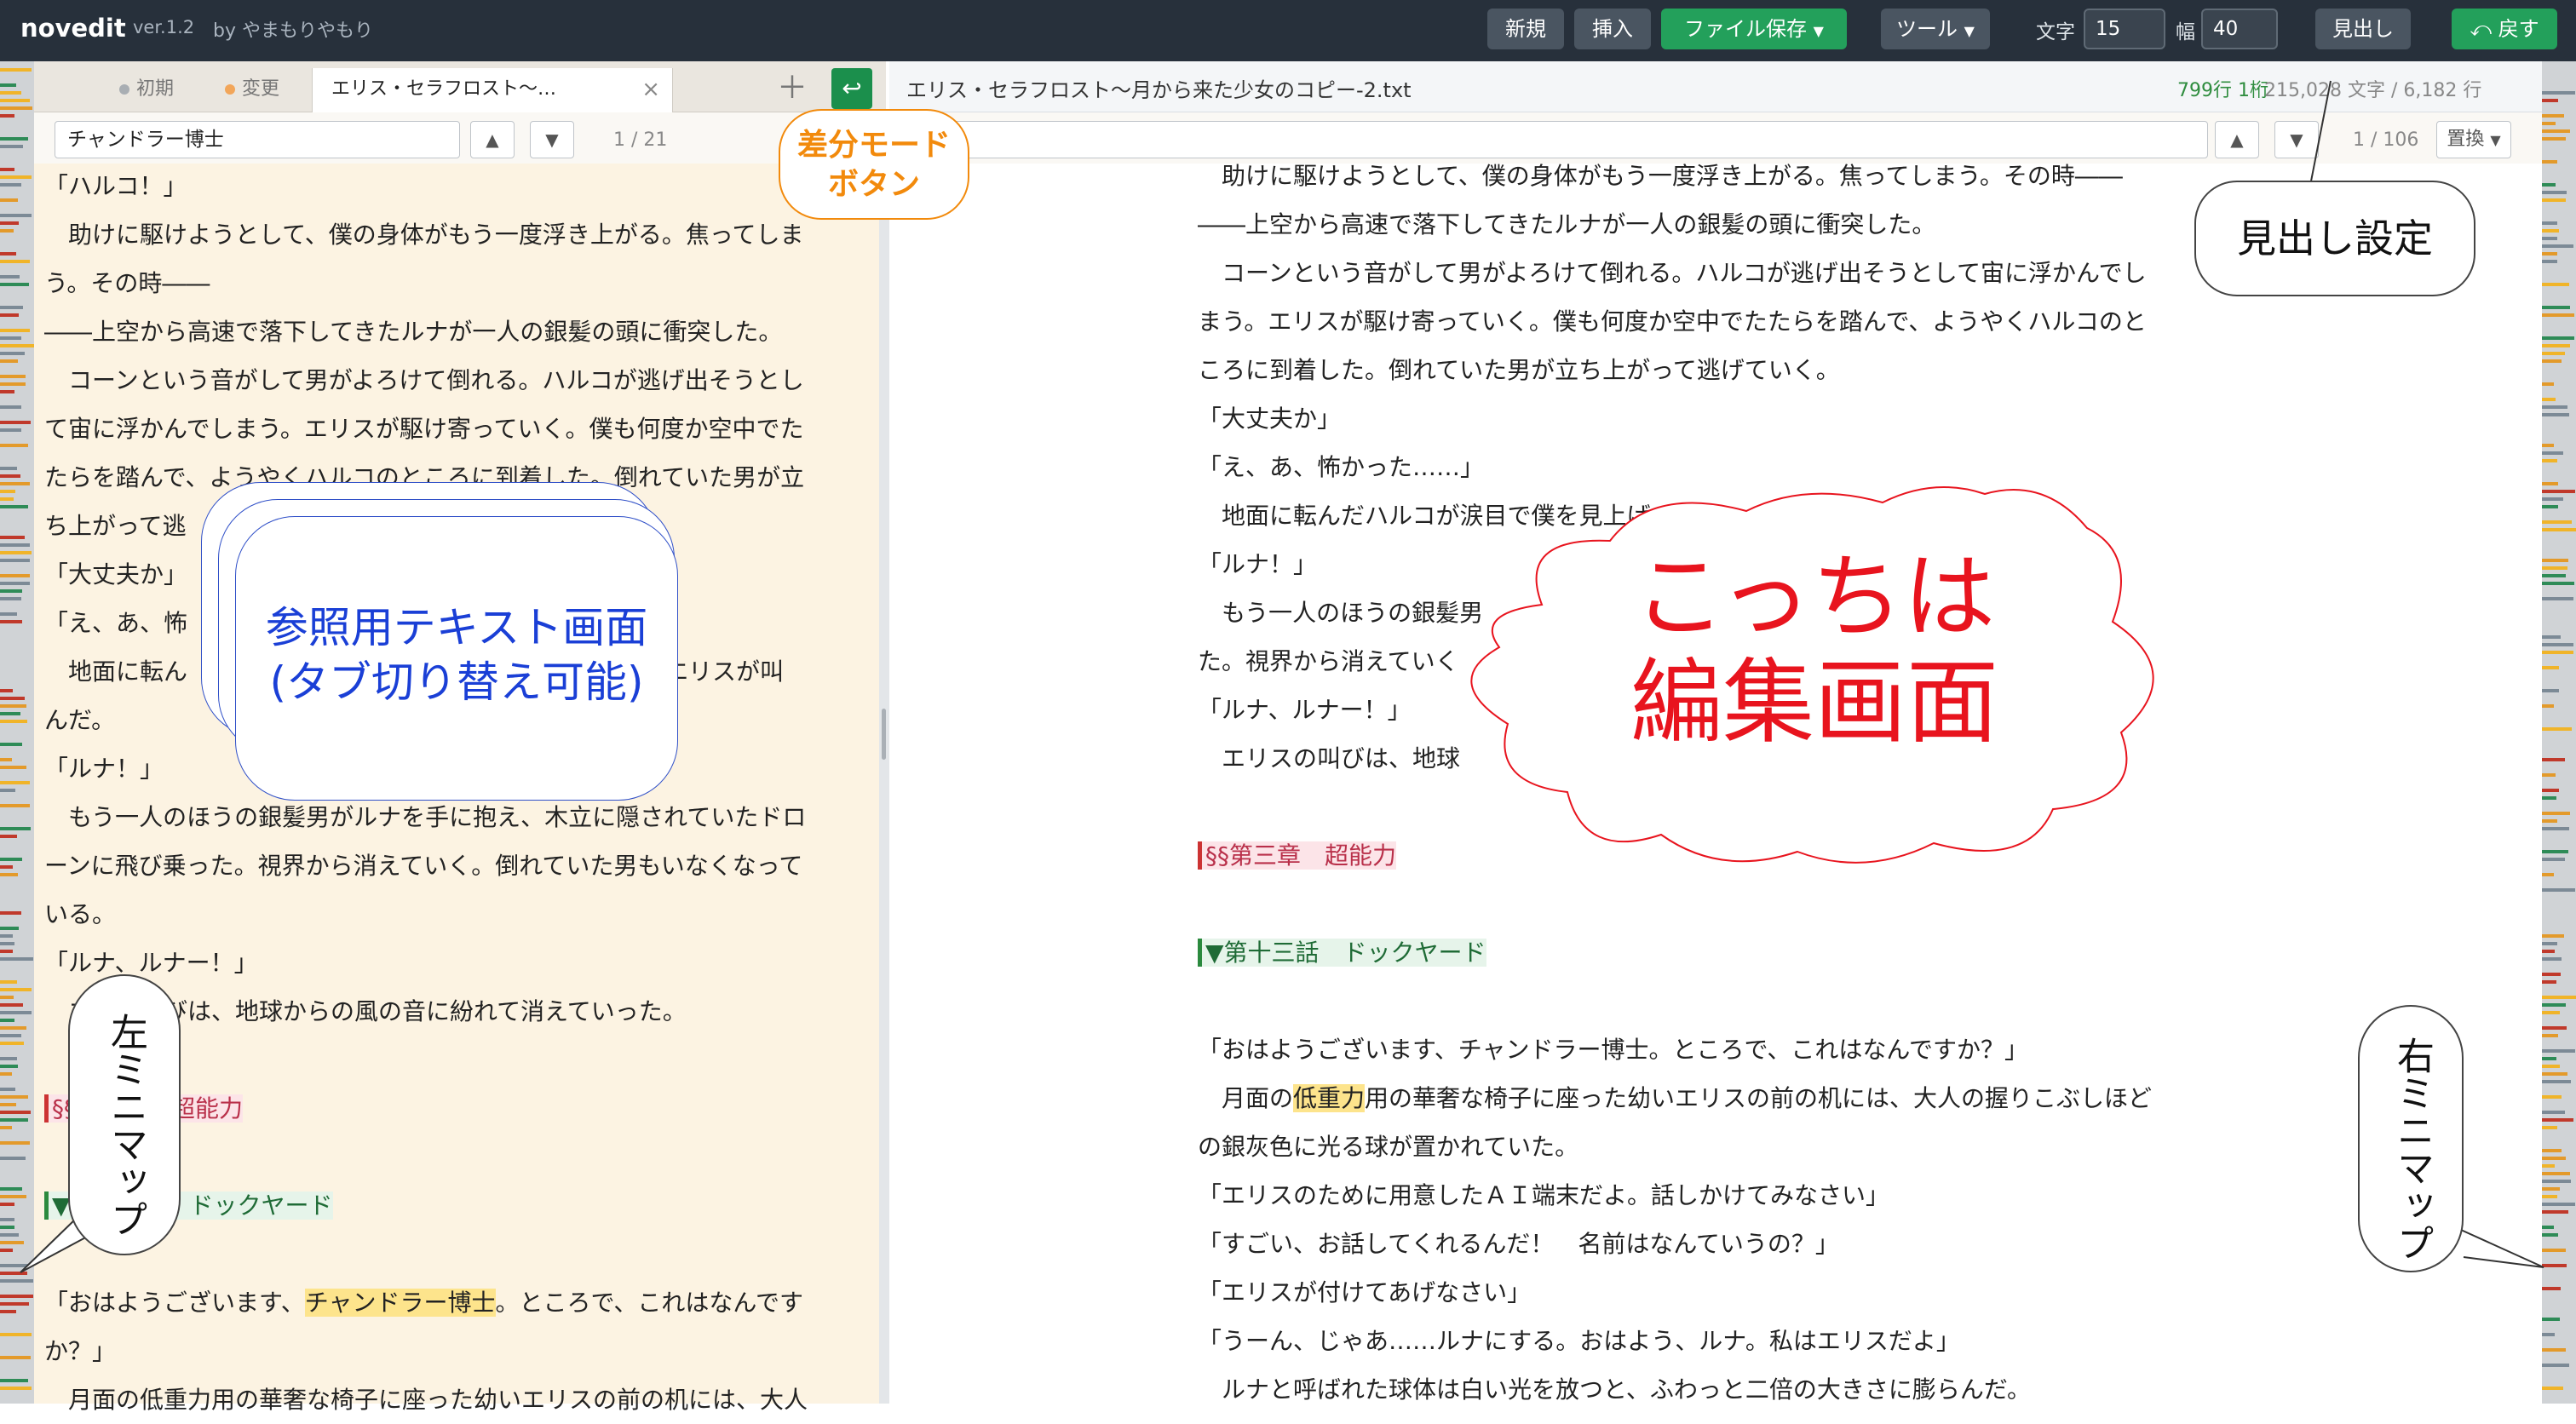 The width and height of the screenshot is (2576, 1424). I want to click on editor-line: 「うーん、じゃあ……ルナにする。おはよう、ルナ。私はエリスだよ」, so click(1718, 1341).